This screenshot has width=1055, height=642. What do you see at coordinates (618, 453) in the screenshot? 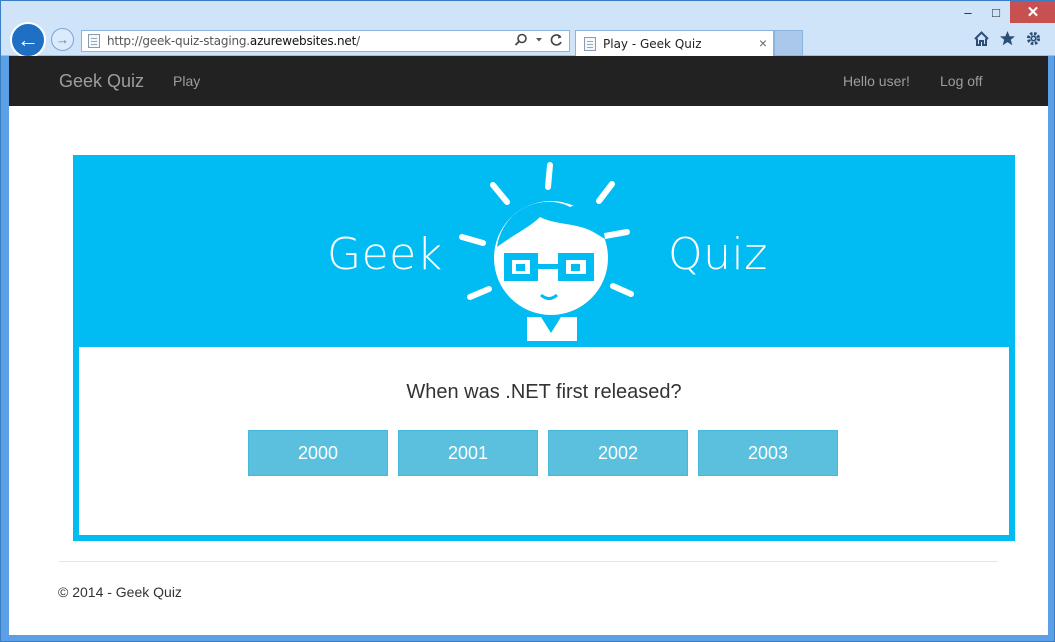
I see `answer-button-3: 2002` at bounding box center [618, 453].